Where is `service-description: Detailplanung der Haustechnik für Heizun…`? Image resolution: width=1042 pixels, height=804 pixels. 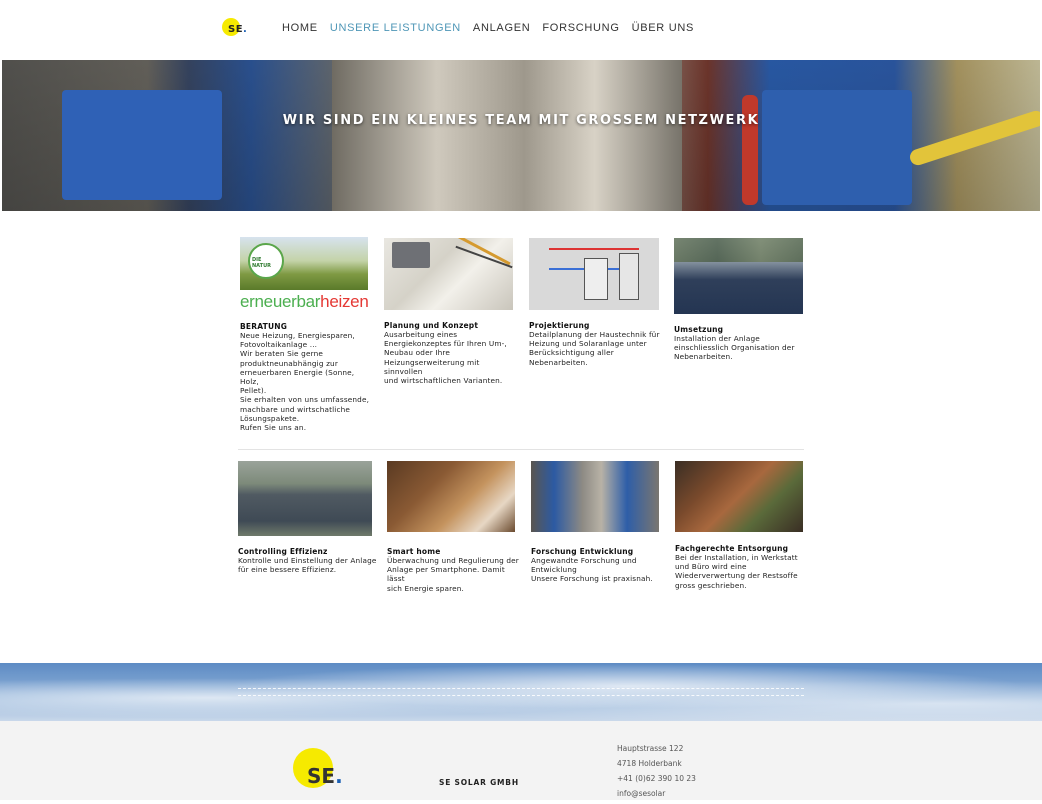 service-description: Detailplanung der Haustechnik für Heizun… is located at coordinates (594, 348).